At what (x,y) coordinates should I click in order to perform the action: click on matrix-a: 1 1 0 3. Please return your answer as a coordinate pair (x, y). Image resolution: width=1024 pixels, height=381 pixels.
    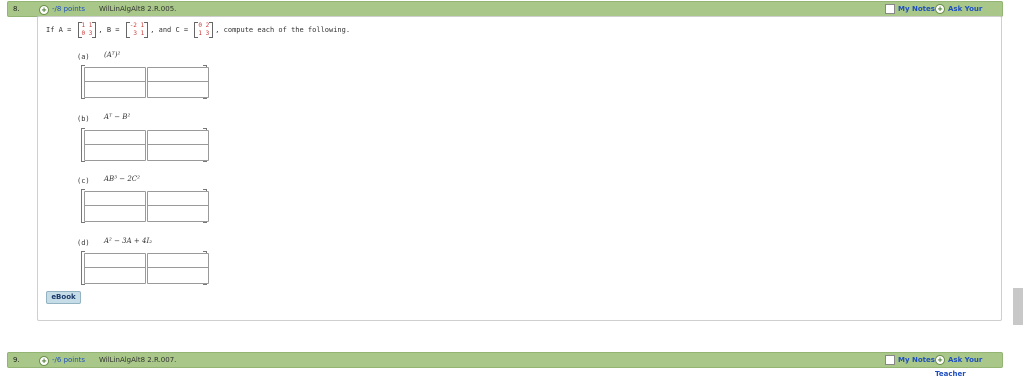
    Looking at the image, I should click on (87, 30).